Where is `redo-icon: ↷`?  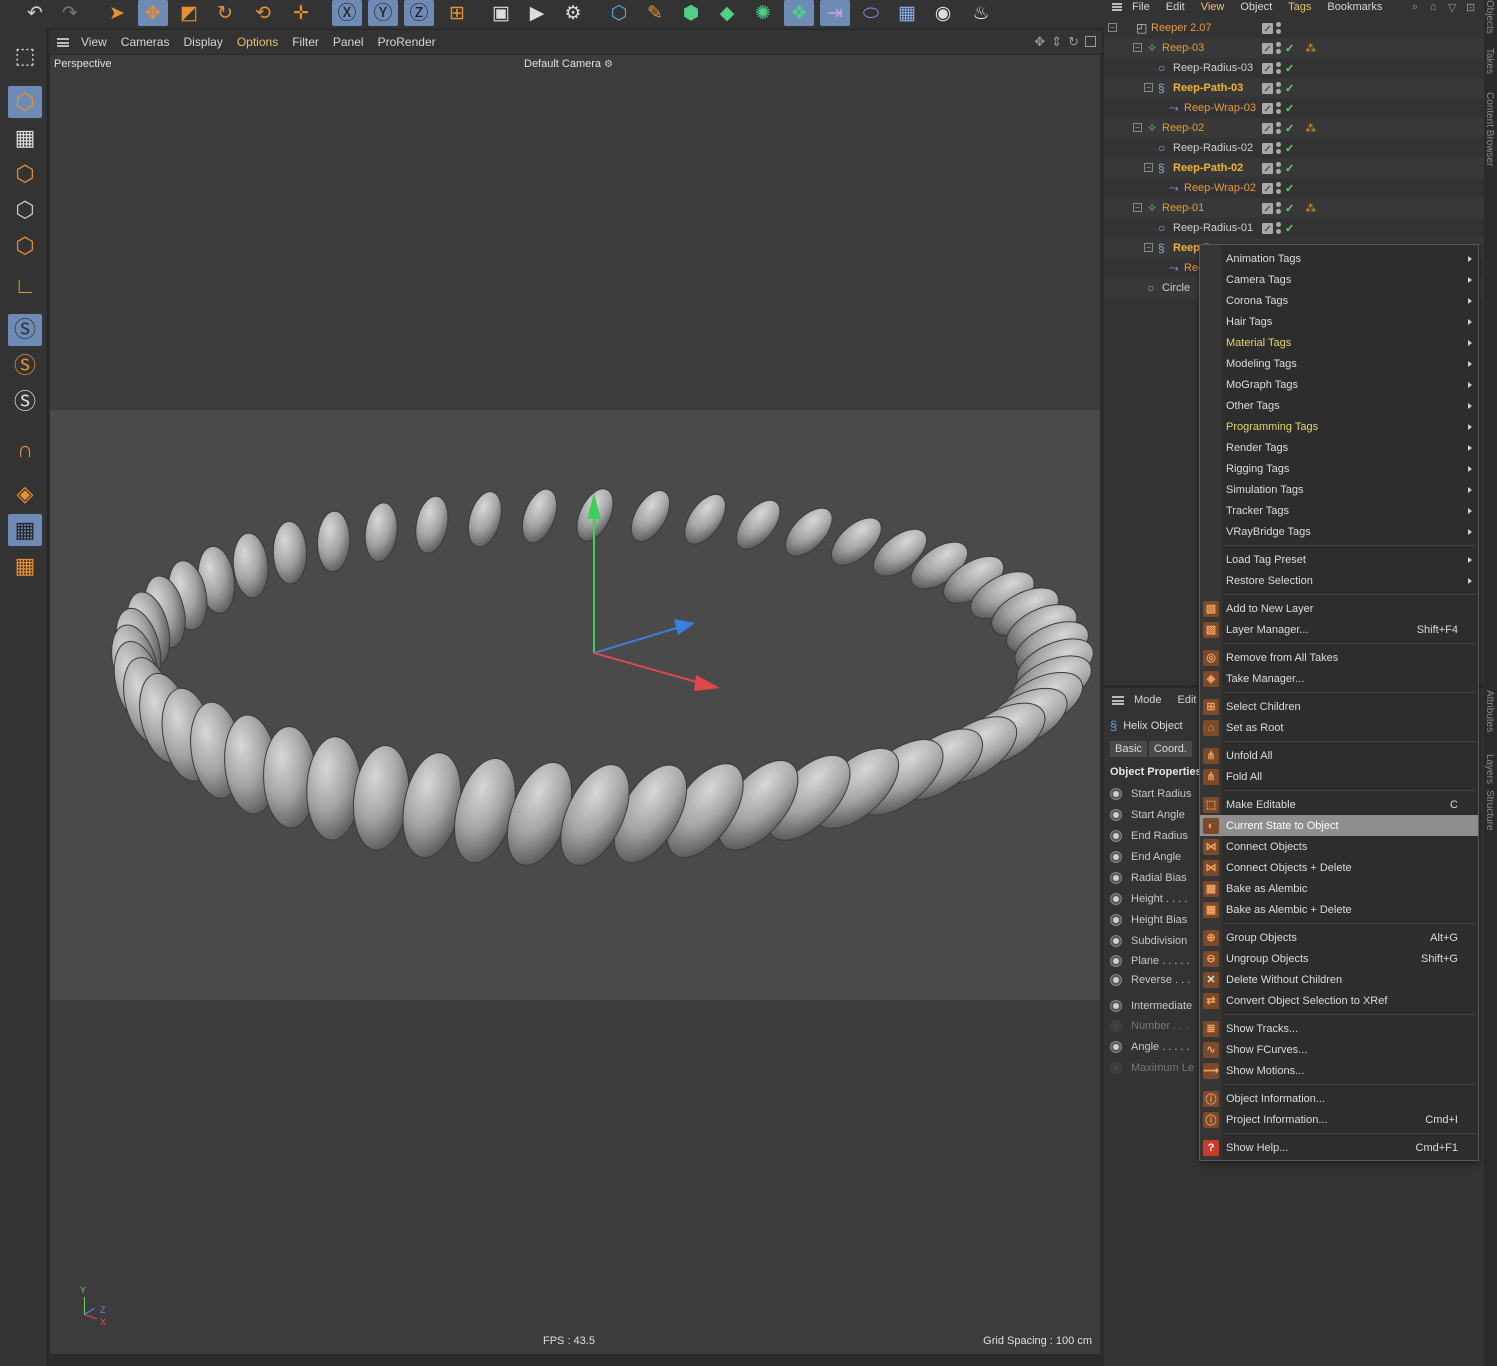
redo-icon: ↷ is located at coordinates (70, 13).